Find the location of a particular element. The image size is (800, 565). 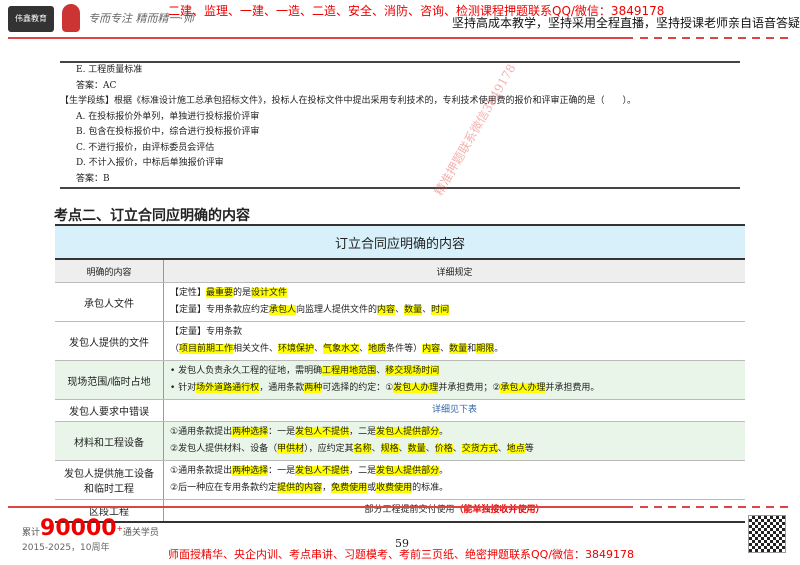

anniversary: 2015-2025，10周年 is located at coordinates (66, 548).